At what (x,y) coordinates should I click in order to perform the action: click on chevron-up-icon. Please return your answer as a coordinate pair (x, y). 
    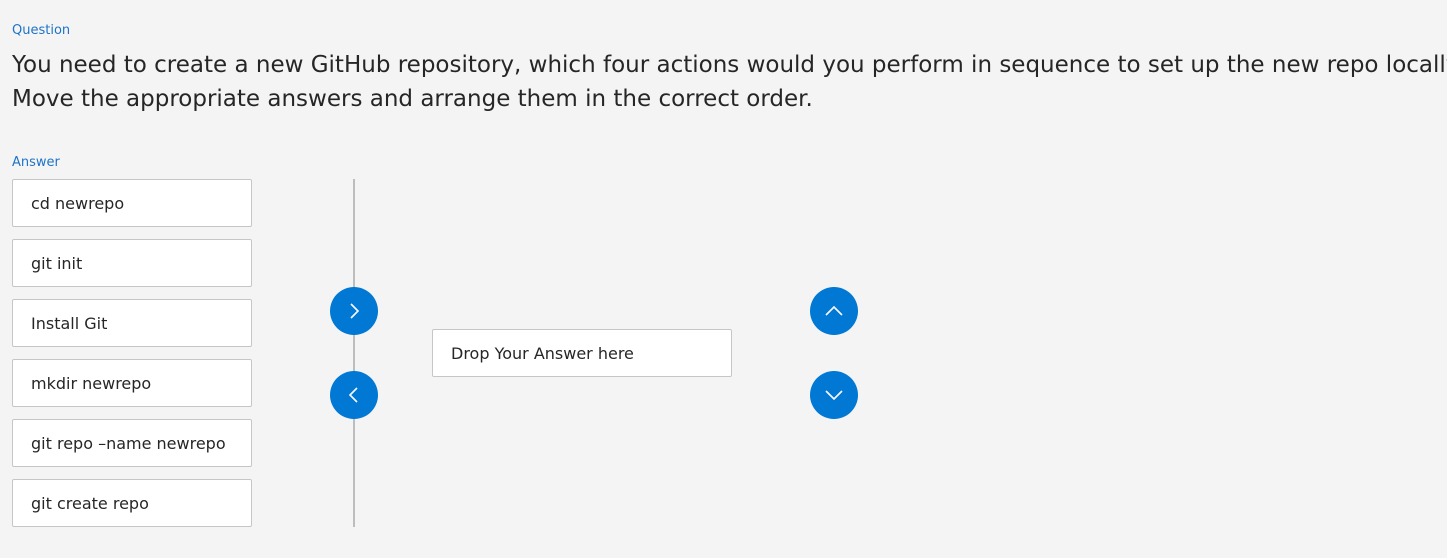
    Looking at the image, I should click on (834, 311).